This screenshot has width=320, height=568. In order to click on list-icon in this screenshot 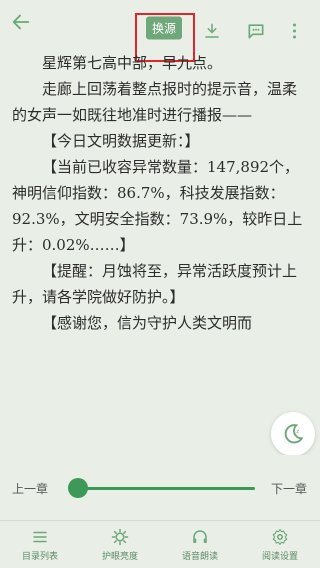, I will do `click(40, 537)`.